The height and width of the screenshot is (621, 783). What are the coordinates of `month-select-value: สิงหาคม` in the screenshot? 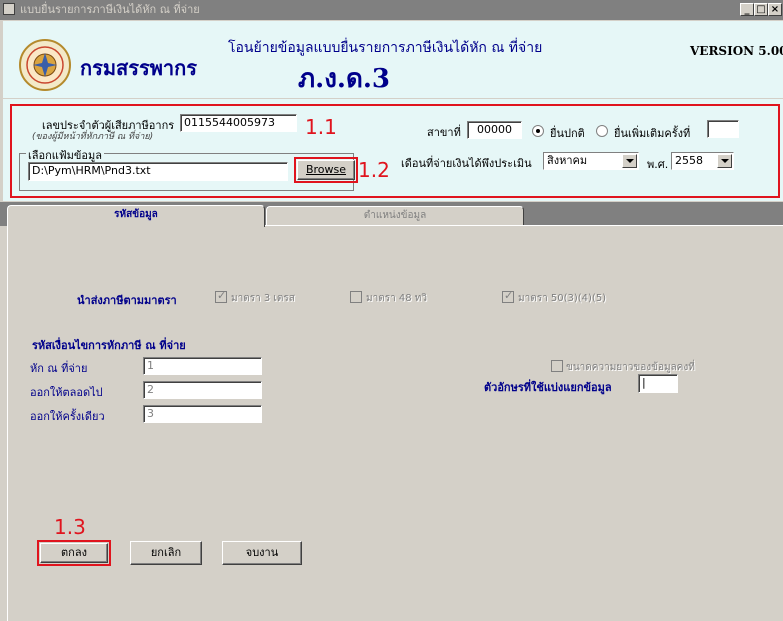 It's located at (567, 160).